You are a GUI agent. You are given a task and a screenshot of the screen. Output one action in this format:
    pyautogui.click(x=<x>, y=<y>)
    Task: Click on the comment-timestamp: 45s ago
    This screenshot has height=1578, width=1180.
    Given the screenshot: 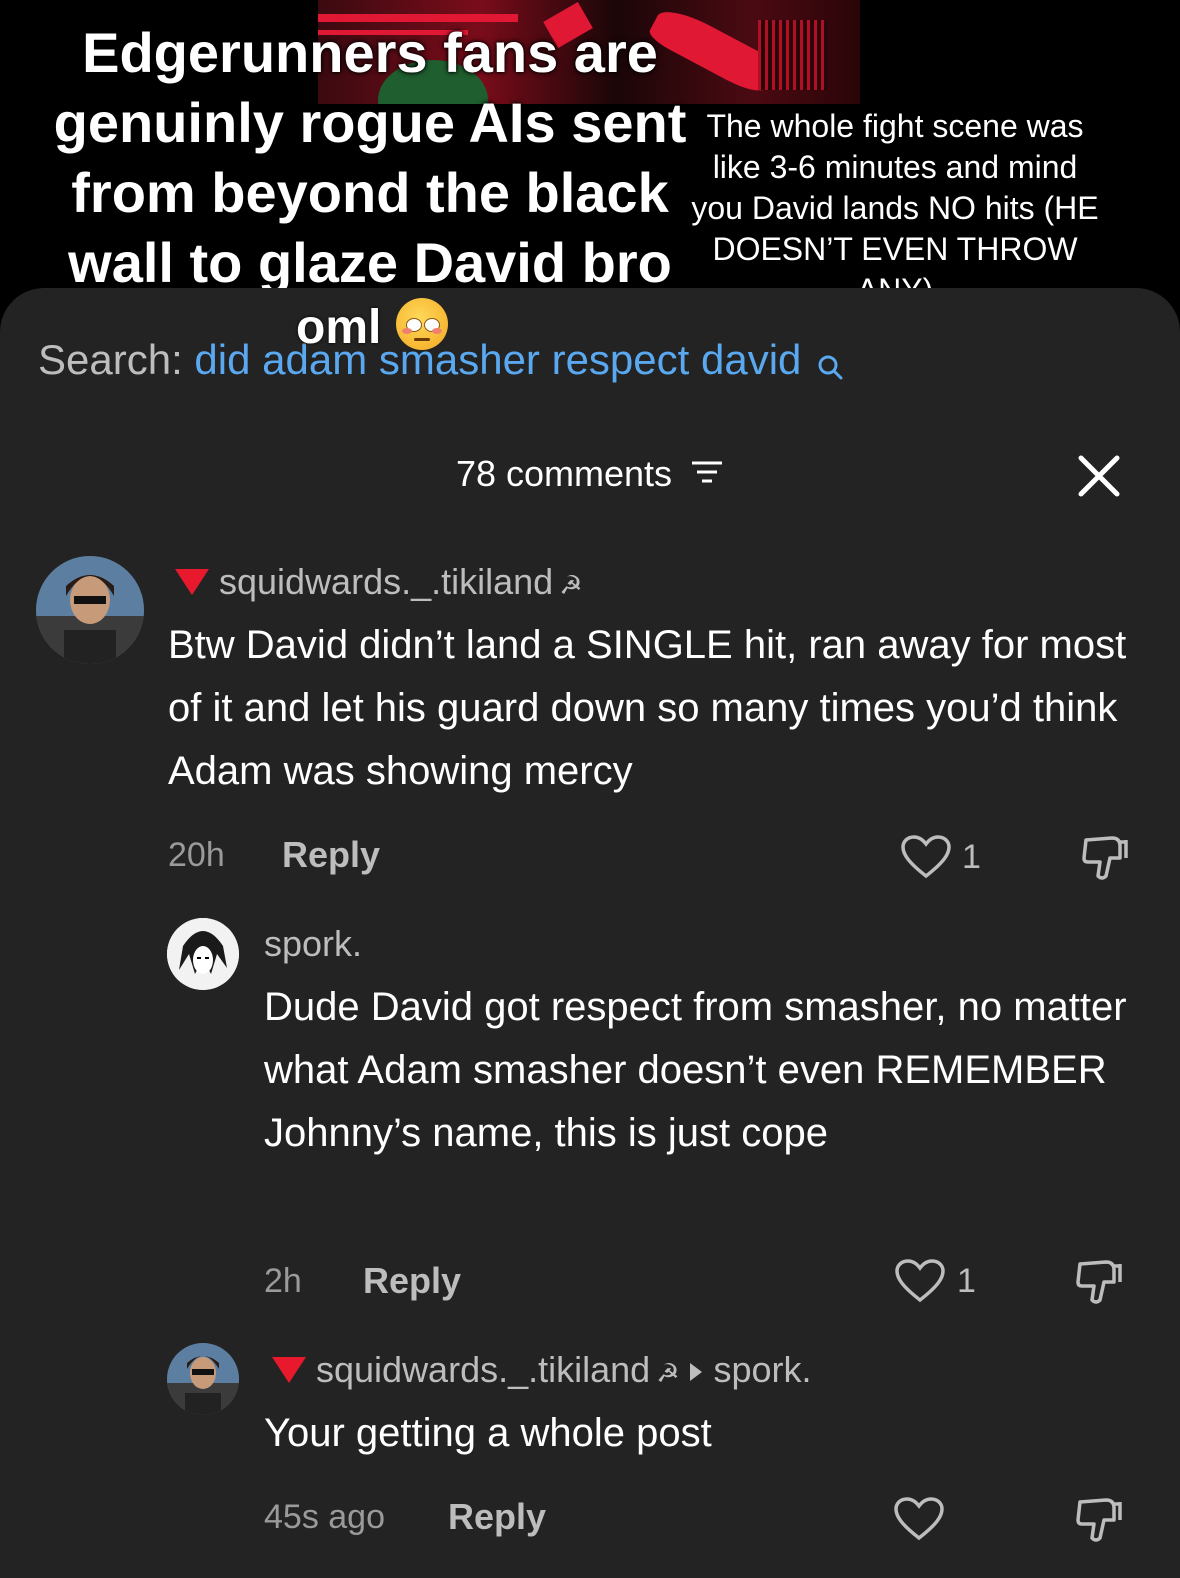 What is the action you would take?
    pyautogui.click(x=324, y=1517)
    